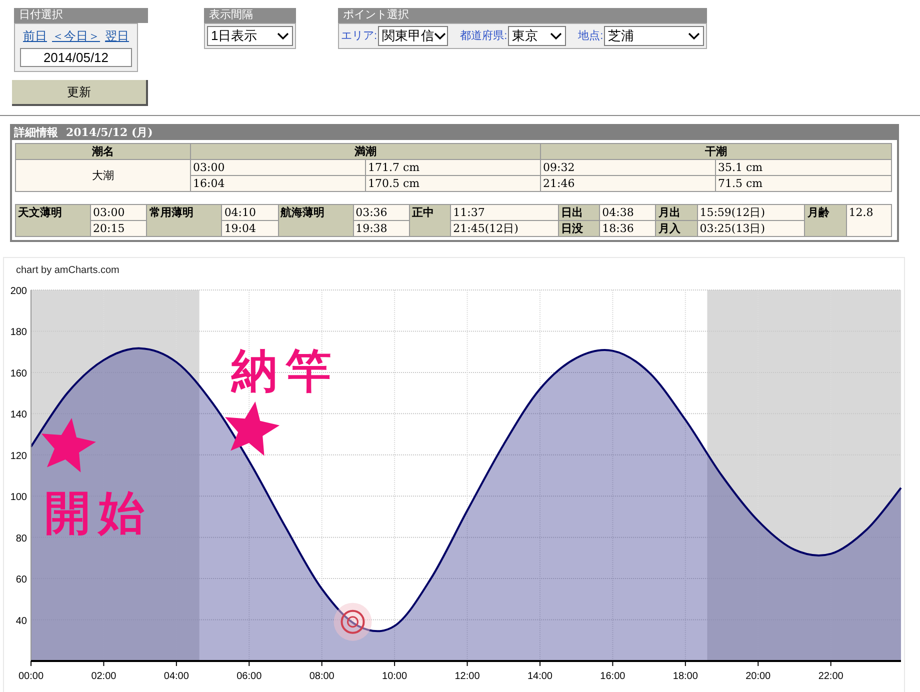 This screenshot has height=692, width=920. I want to click on table-header: 月入, so click(677, 228).